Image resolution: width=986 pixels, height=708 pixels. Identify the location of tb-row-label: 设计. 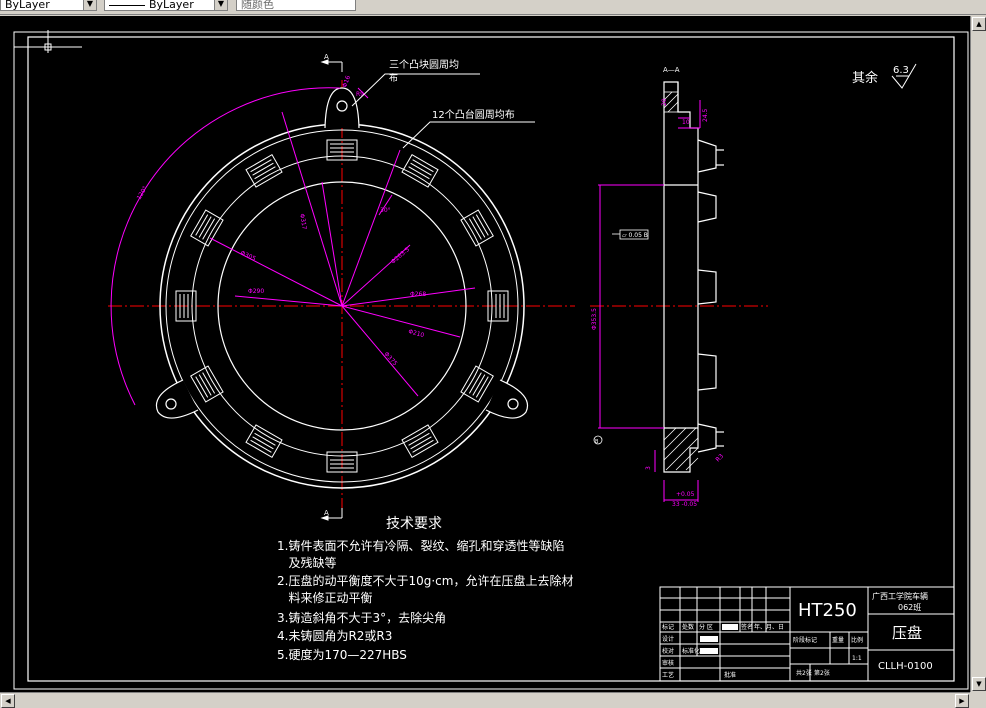
(668, 639).